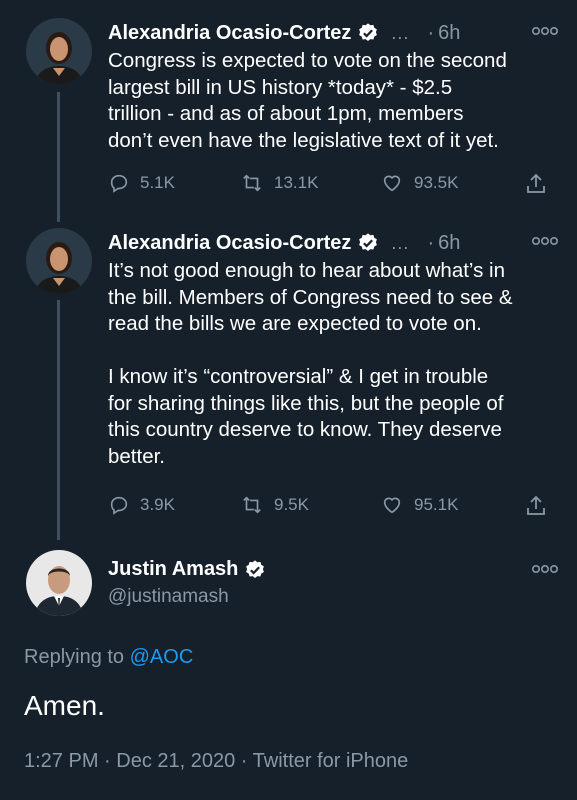 The width and height of the screenshot is (577, 800). What do you see at coordinates (168, 597) in the screenshot?
I see `author-handle: @justinamash` at bounding box center [168, 597].